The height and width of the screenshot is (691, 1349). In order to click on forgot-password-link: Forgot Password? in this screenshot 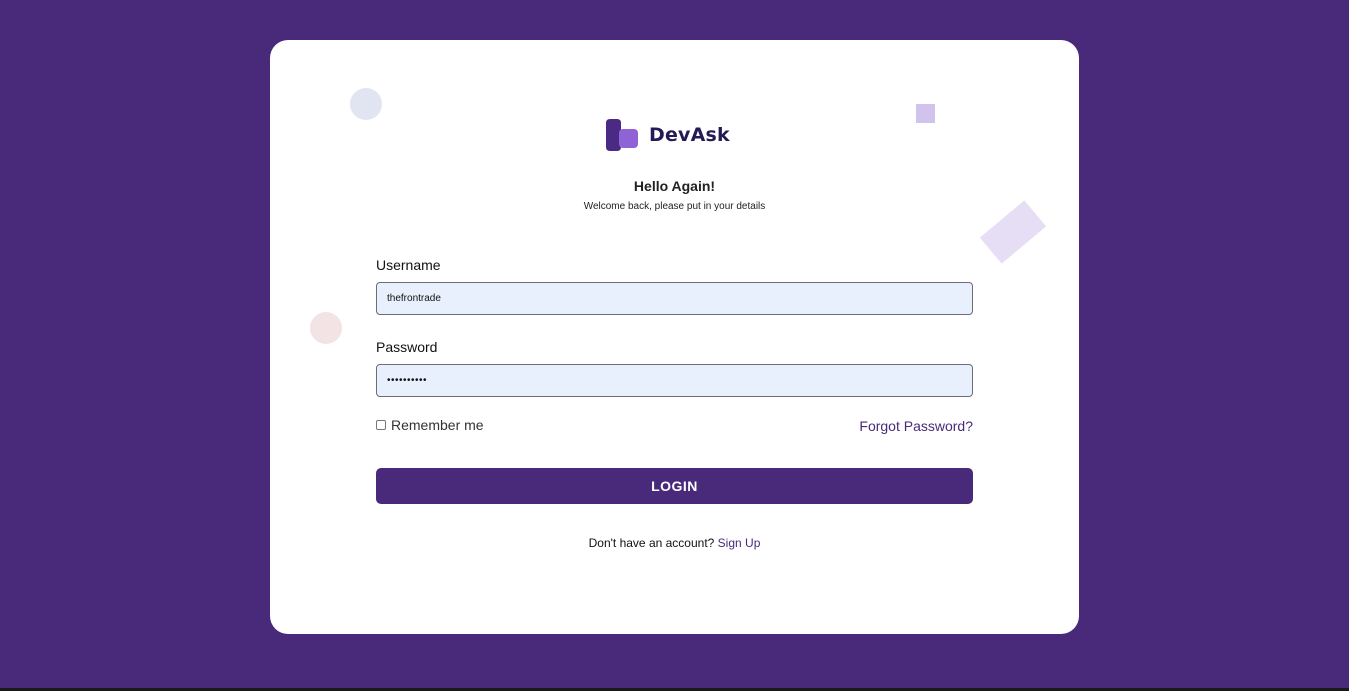, I will do `click(916, 426)`.